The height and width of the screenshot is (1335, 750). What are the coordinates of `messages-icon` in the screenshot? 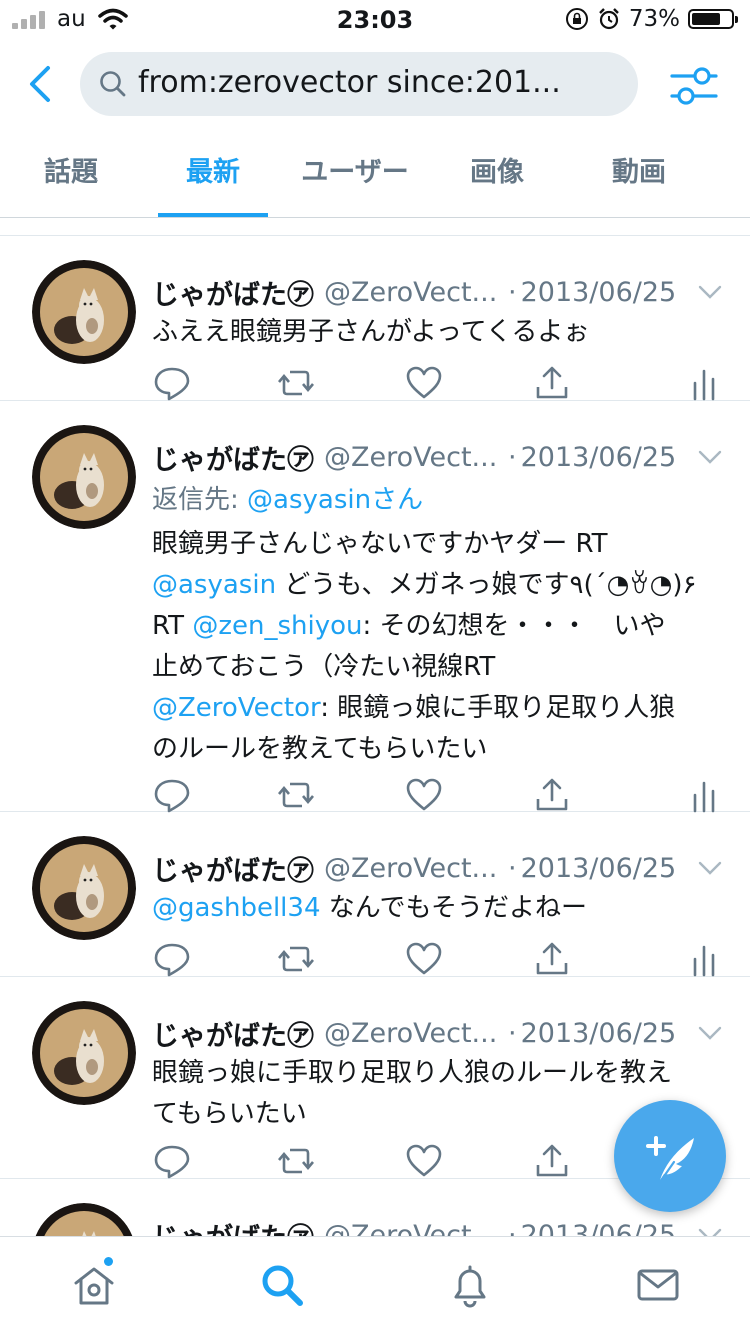 It's located at (658, 1285).